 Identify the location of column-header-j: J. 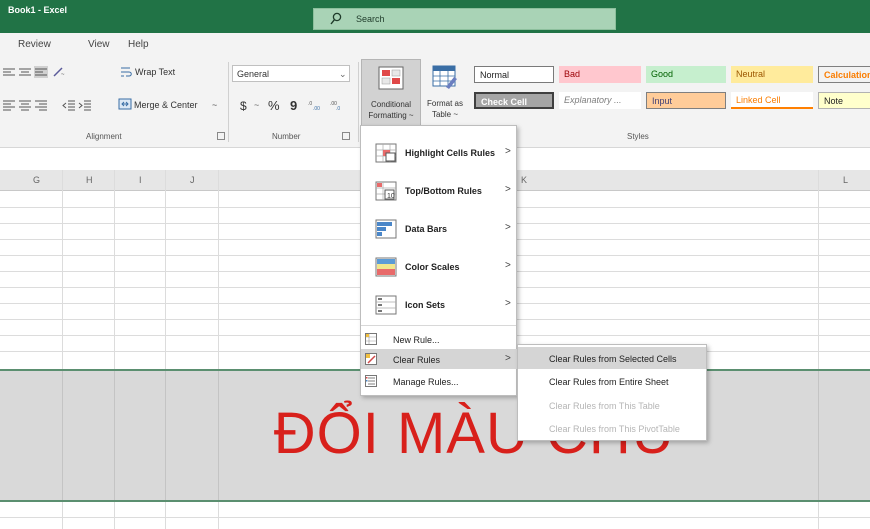
(192, 180).